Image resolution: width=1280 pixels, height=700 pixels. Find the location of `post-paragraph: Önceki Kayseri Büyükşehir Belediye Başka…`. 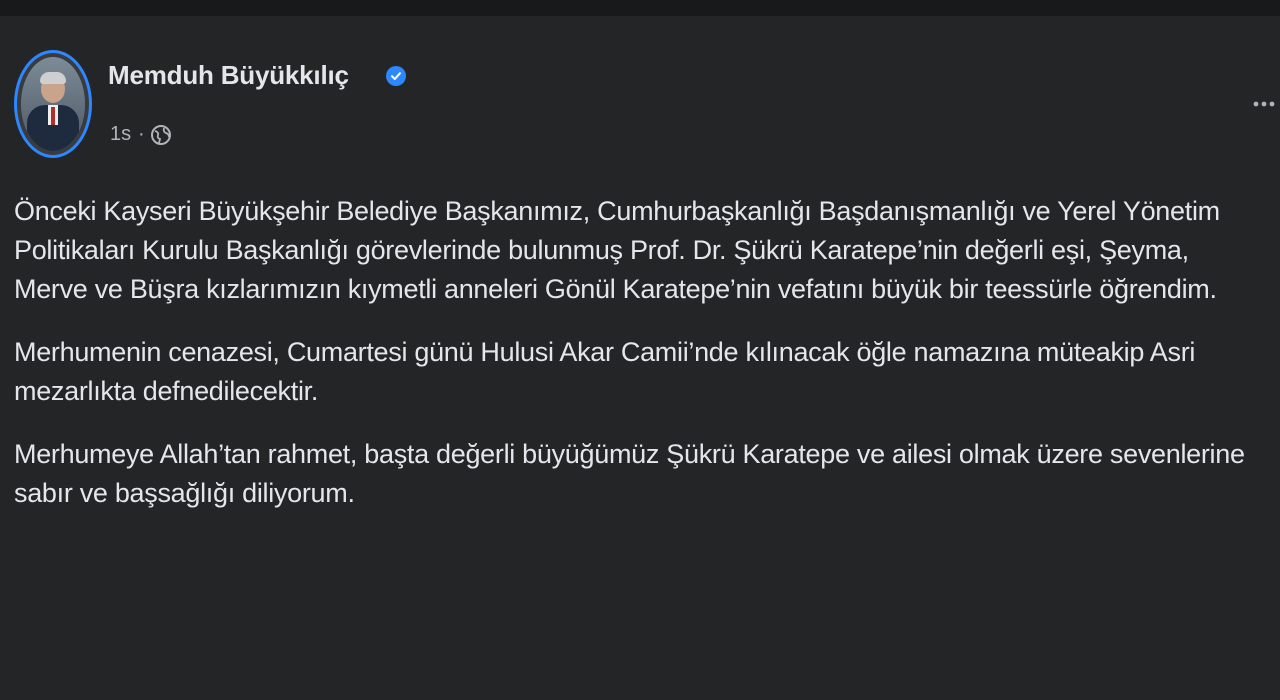

post-paragraph: Önceki Kayseri Büyükşehir Belediye Başka… is located at coordinates (617, 250).